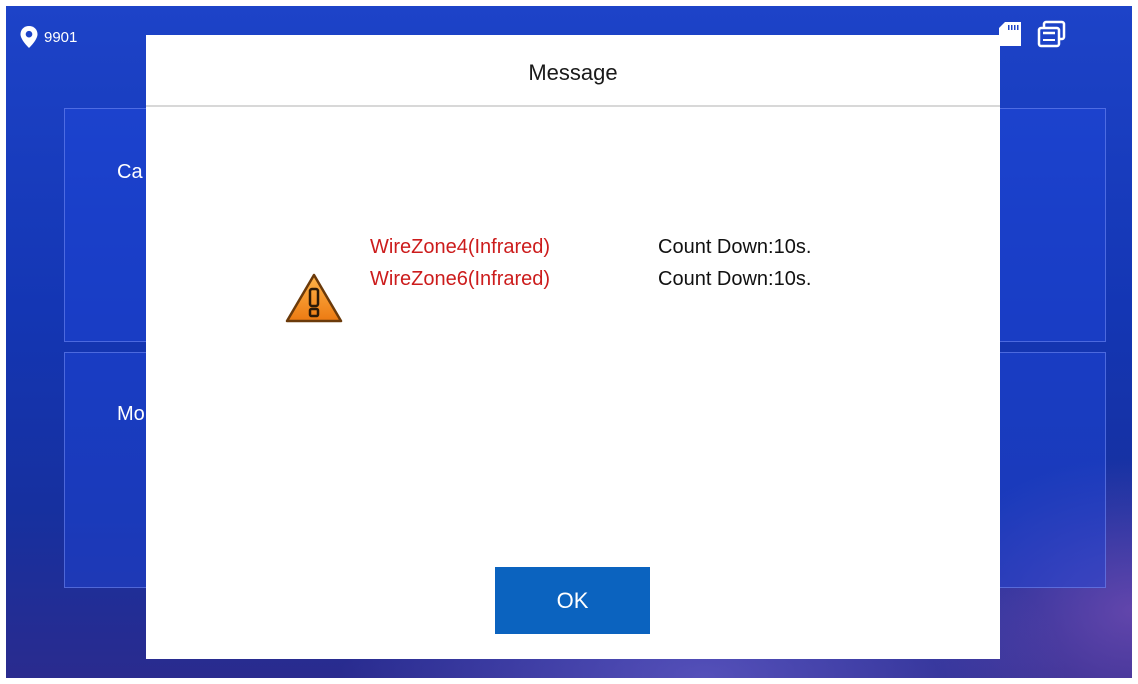 The width and height of the screenshot is (1138, 684). What do you see at coordinates (131, 414) in the screenshot?
I see `monitor-card-label: Mo` at bounding box center [131, 414].